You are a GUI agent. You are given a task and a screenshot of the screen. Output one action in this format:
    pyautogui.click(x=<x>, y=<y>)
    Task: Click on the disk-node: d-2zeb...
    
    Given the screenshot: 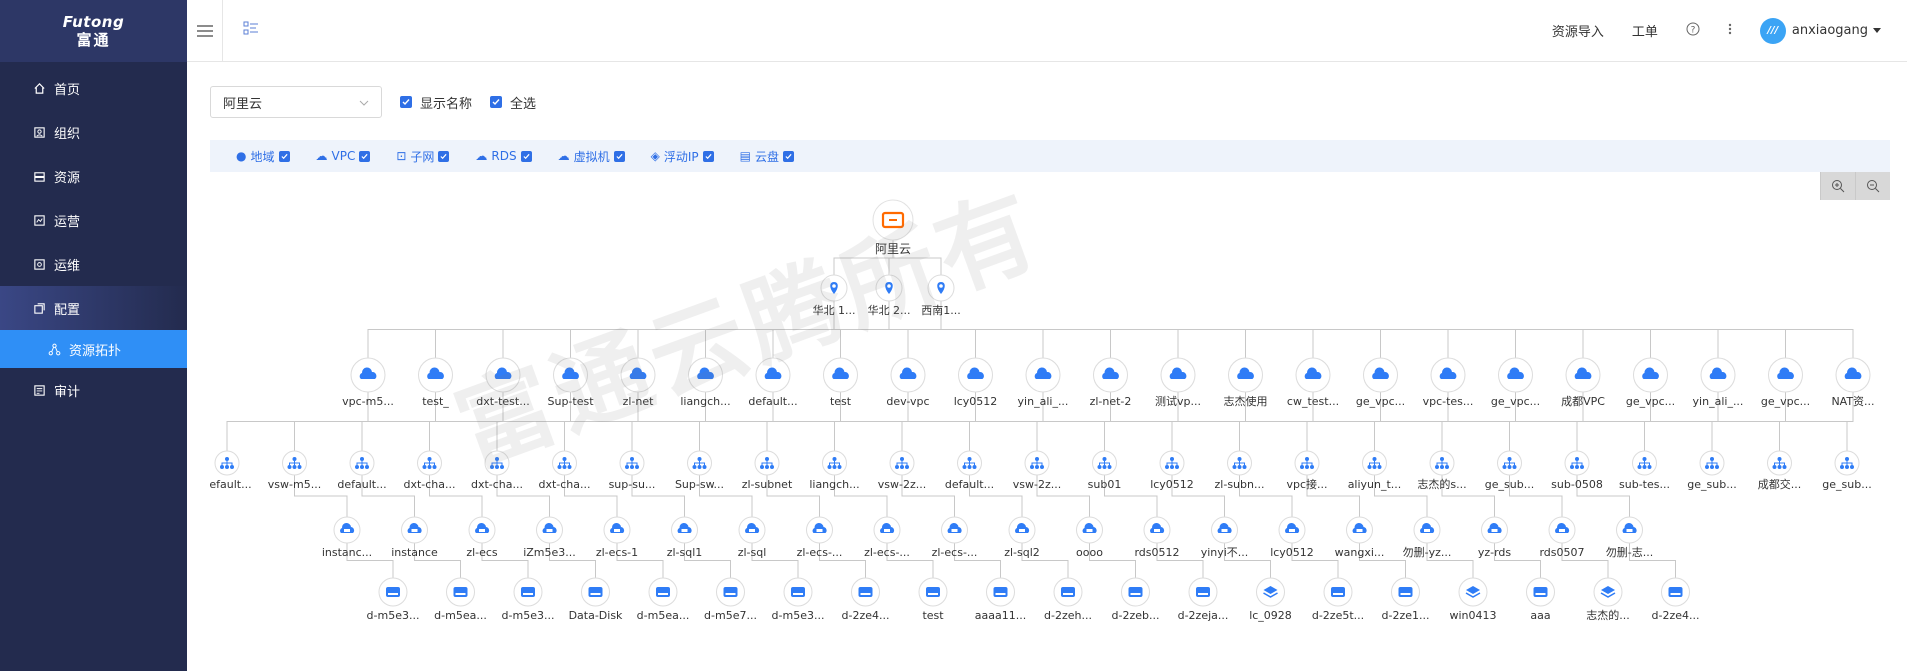 What is the action you would take?
    pyautogui.click(x=1136, y=599)
    